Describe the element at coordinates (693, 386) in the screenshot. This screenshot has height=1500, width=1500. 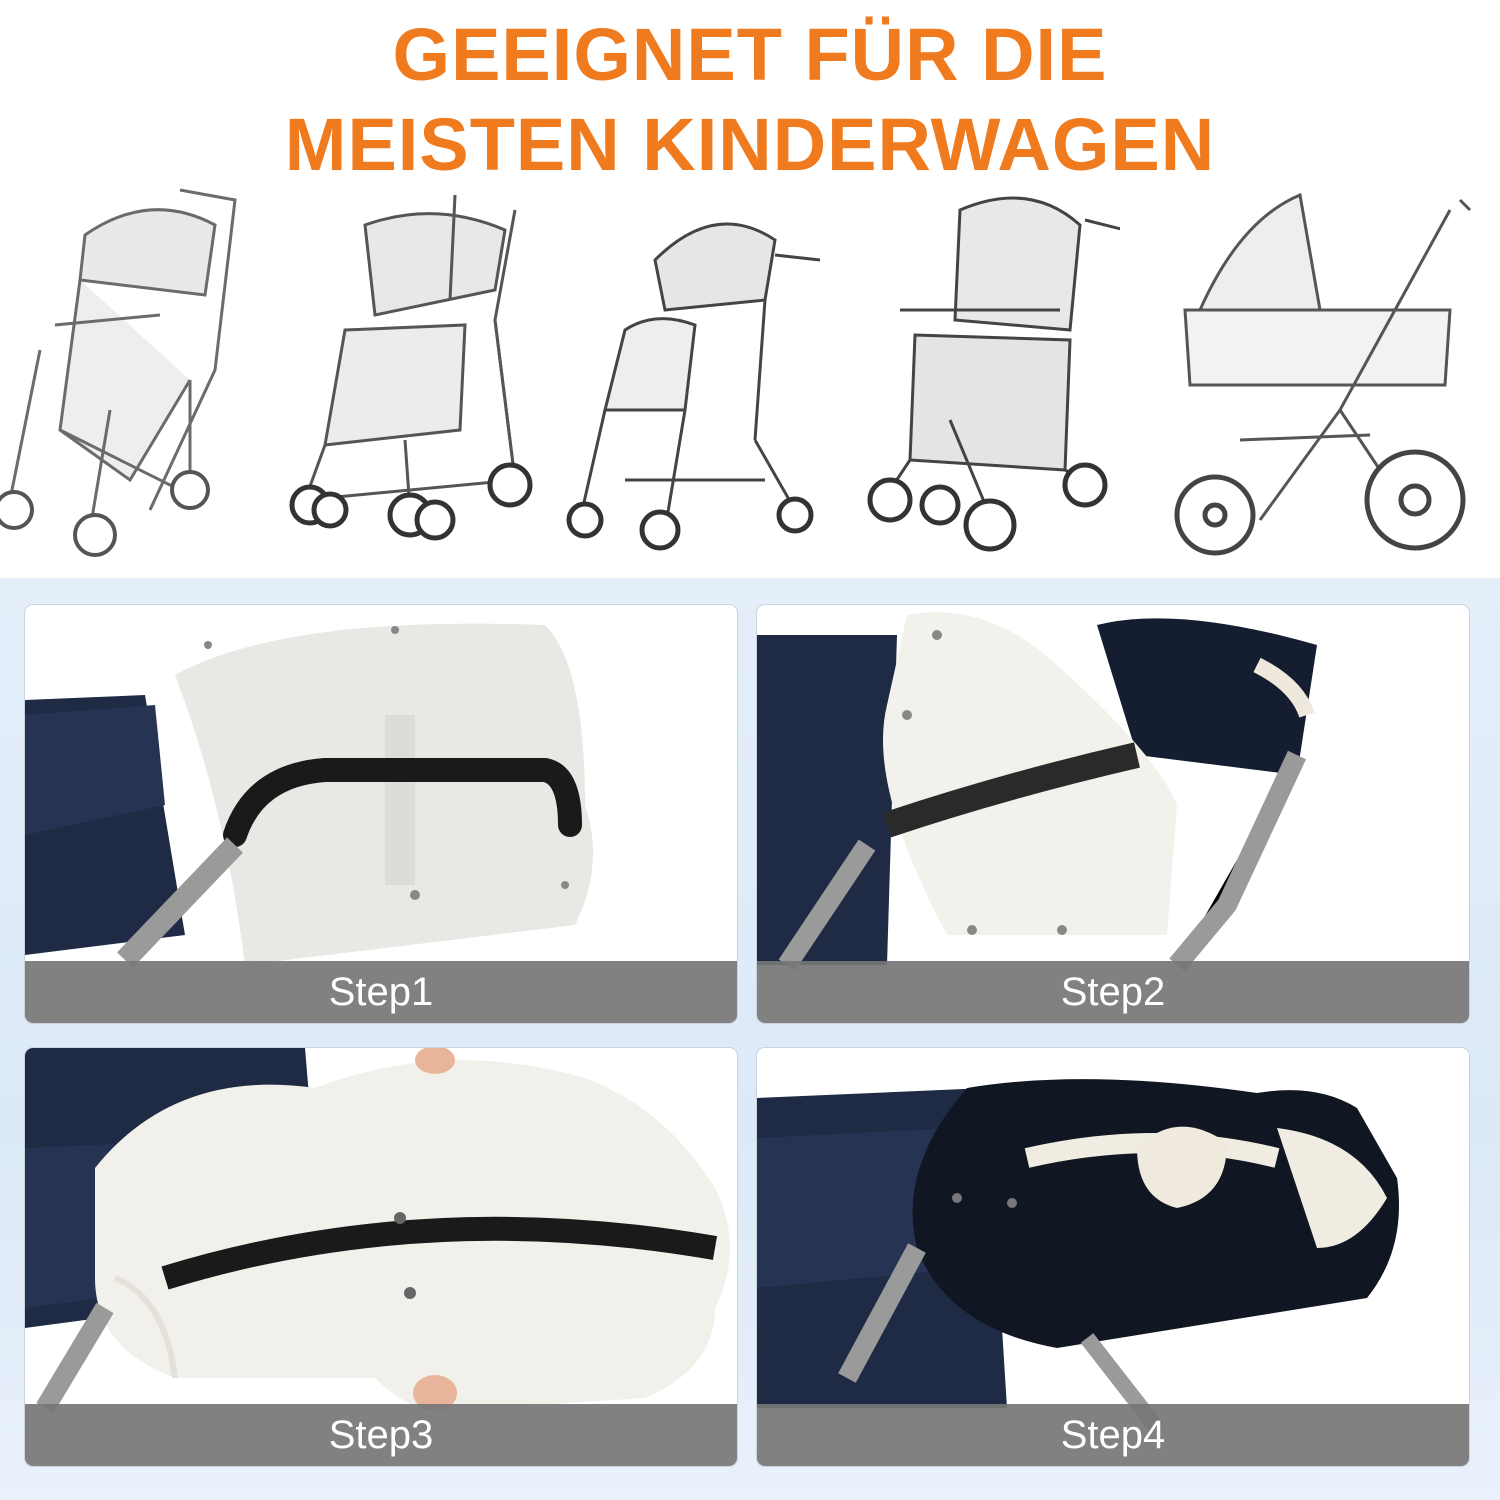
I see `compact-stroller-sketch-icon` at that location.